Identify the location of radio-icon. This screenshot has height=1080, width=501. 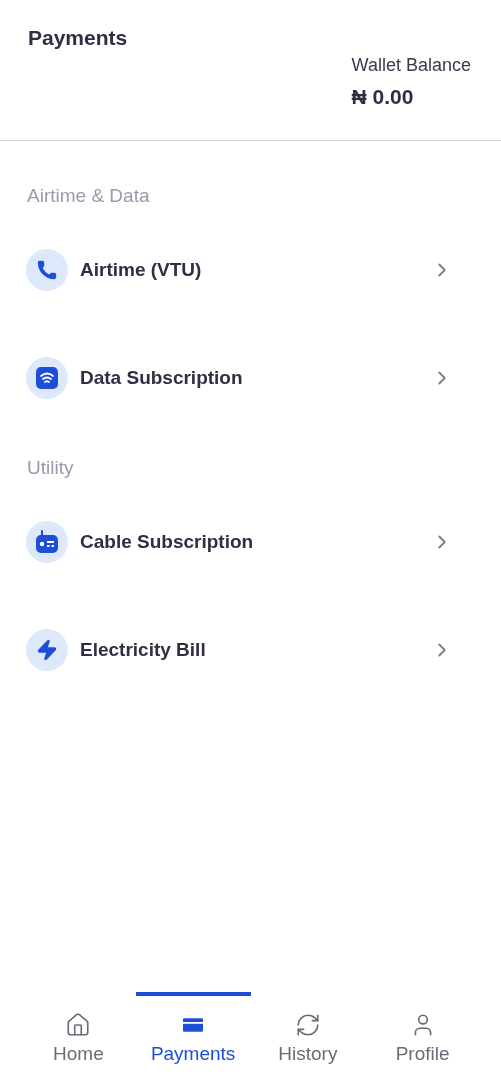
(47, 542).